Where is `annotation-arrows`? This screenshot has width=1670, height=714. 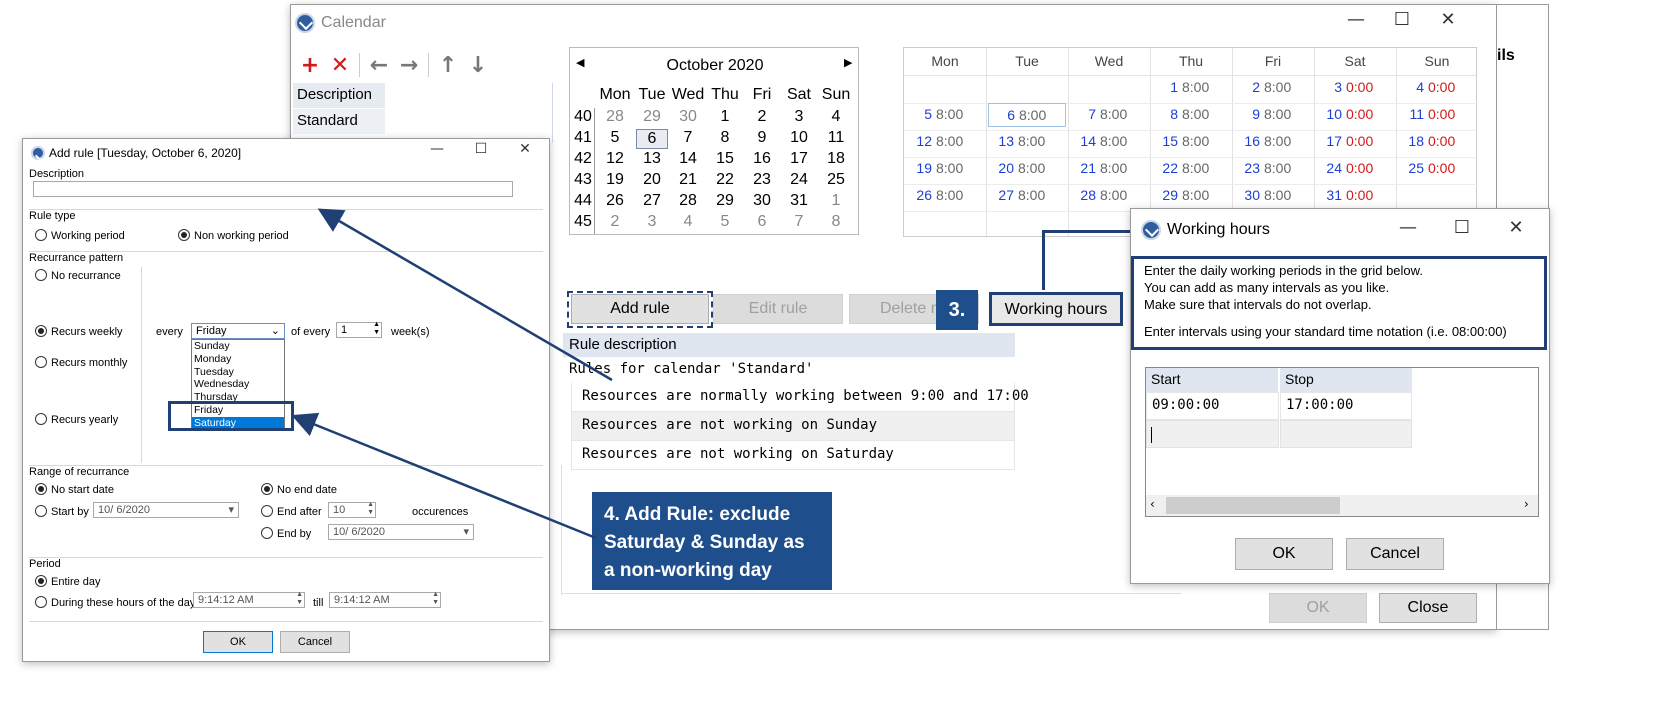 annotation-arrows is located at coordinates (452, 374).